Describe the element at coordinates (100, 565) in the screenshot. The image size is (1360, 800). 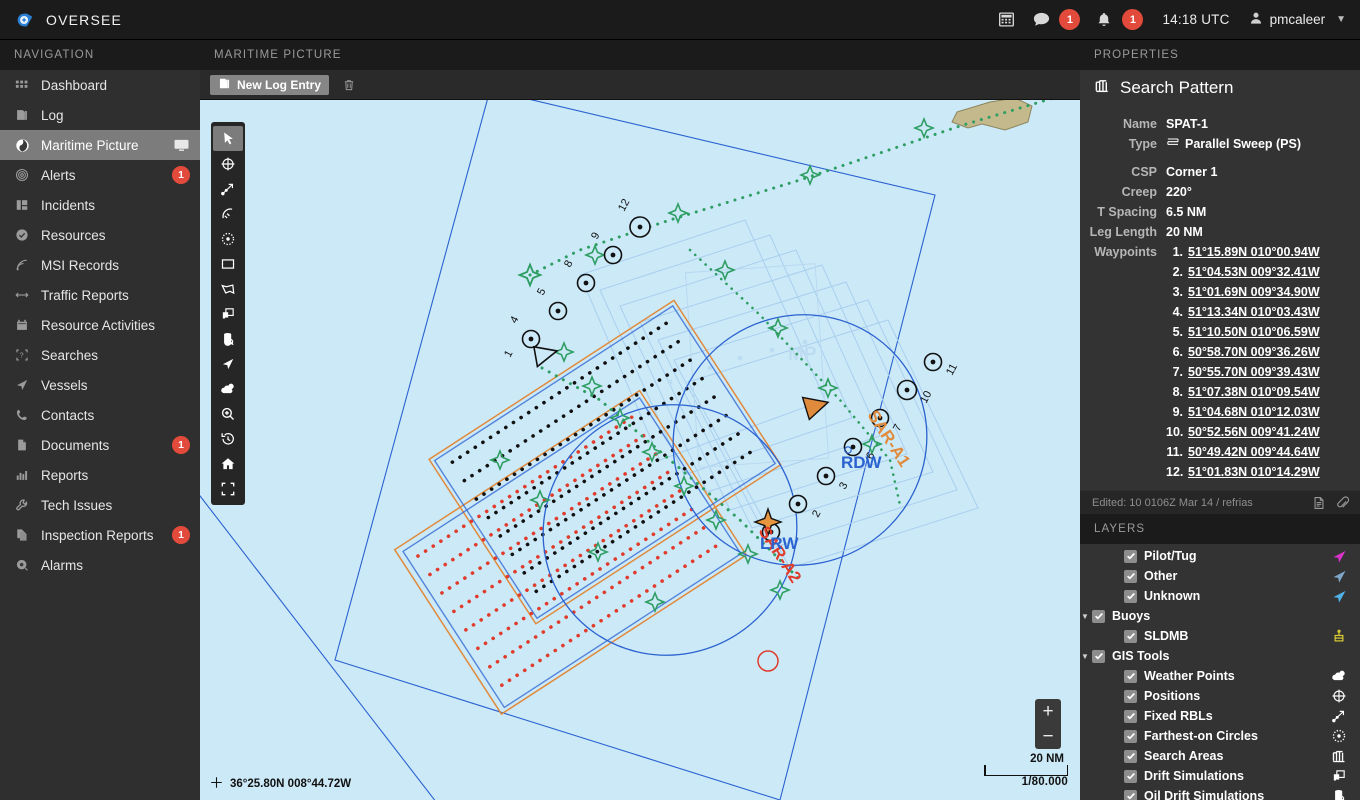
I see `sidebar-item-alarms: Alarms` at that location.